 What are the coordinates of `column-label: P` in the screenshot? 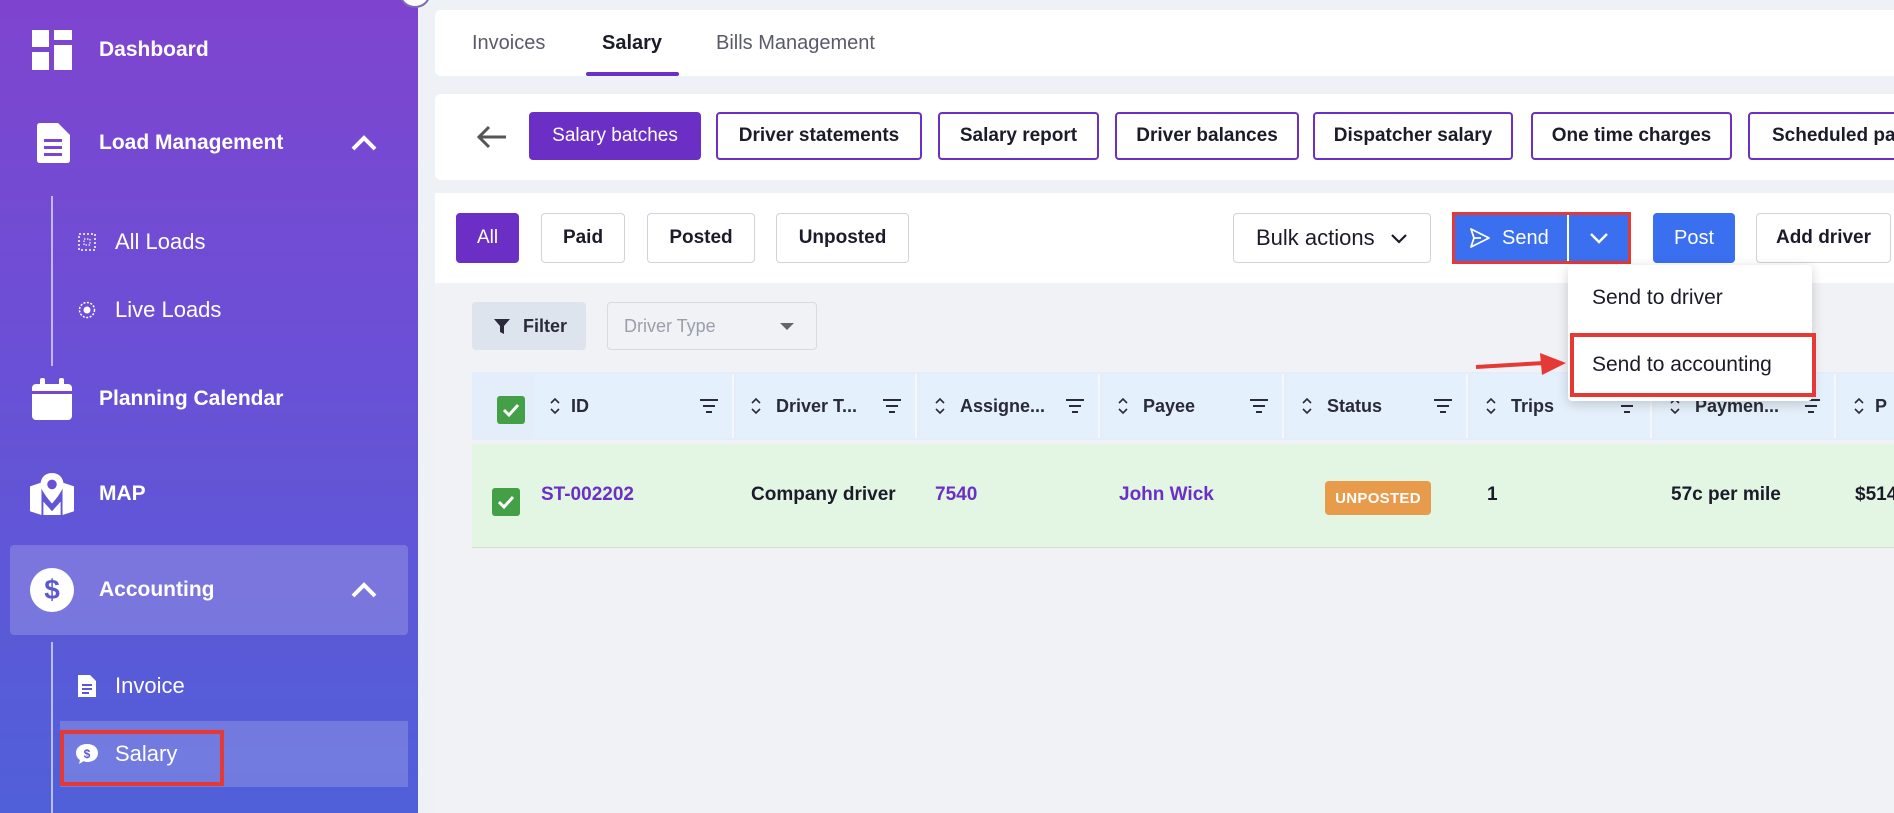 It's located at (1881, 405).